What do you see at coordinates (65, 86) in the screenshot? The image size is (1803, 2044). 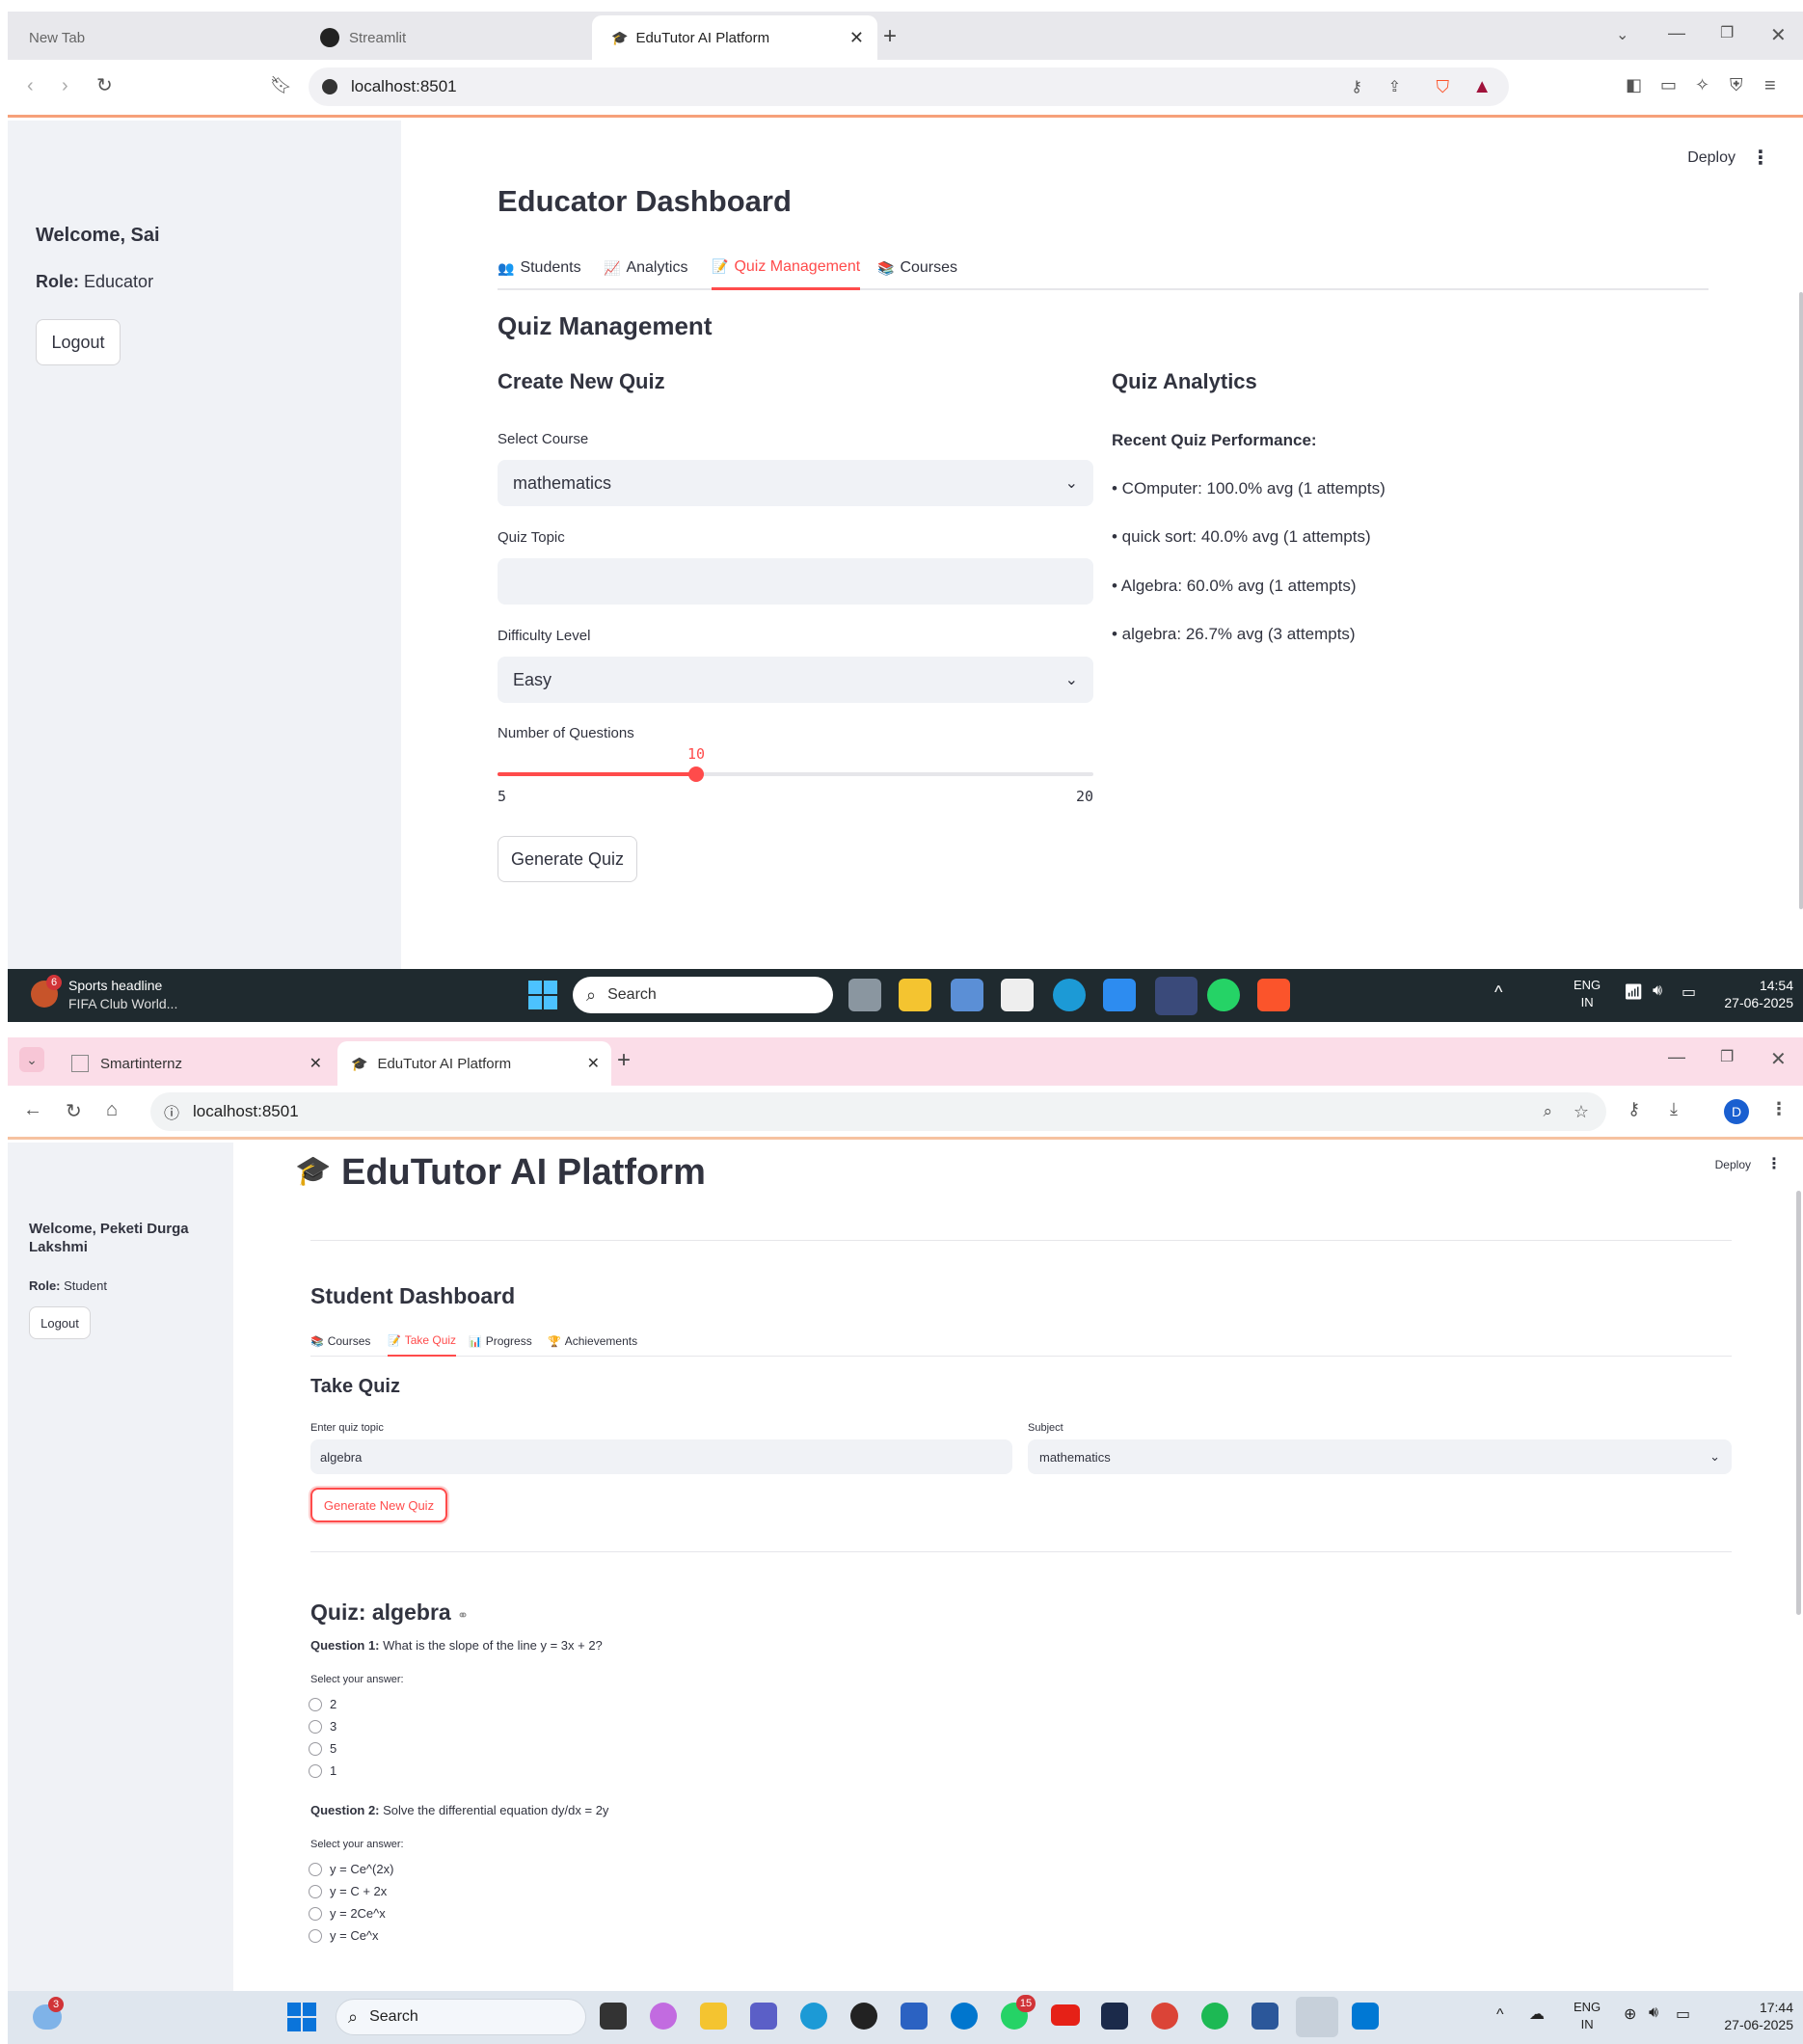 I see `forward-icon: ›` at bounding box center [65, 86].